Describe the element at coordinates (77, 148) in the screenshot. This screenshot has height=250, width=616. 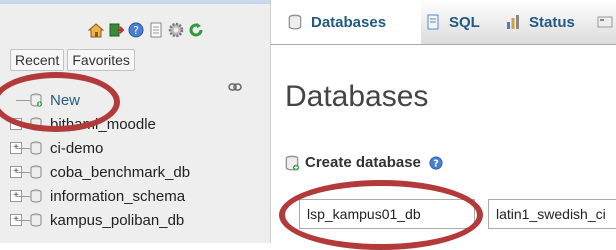
I see `tree-item-label: ci-demo` at that location.